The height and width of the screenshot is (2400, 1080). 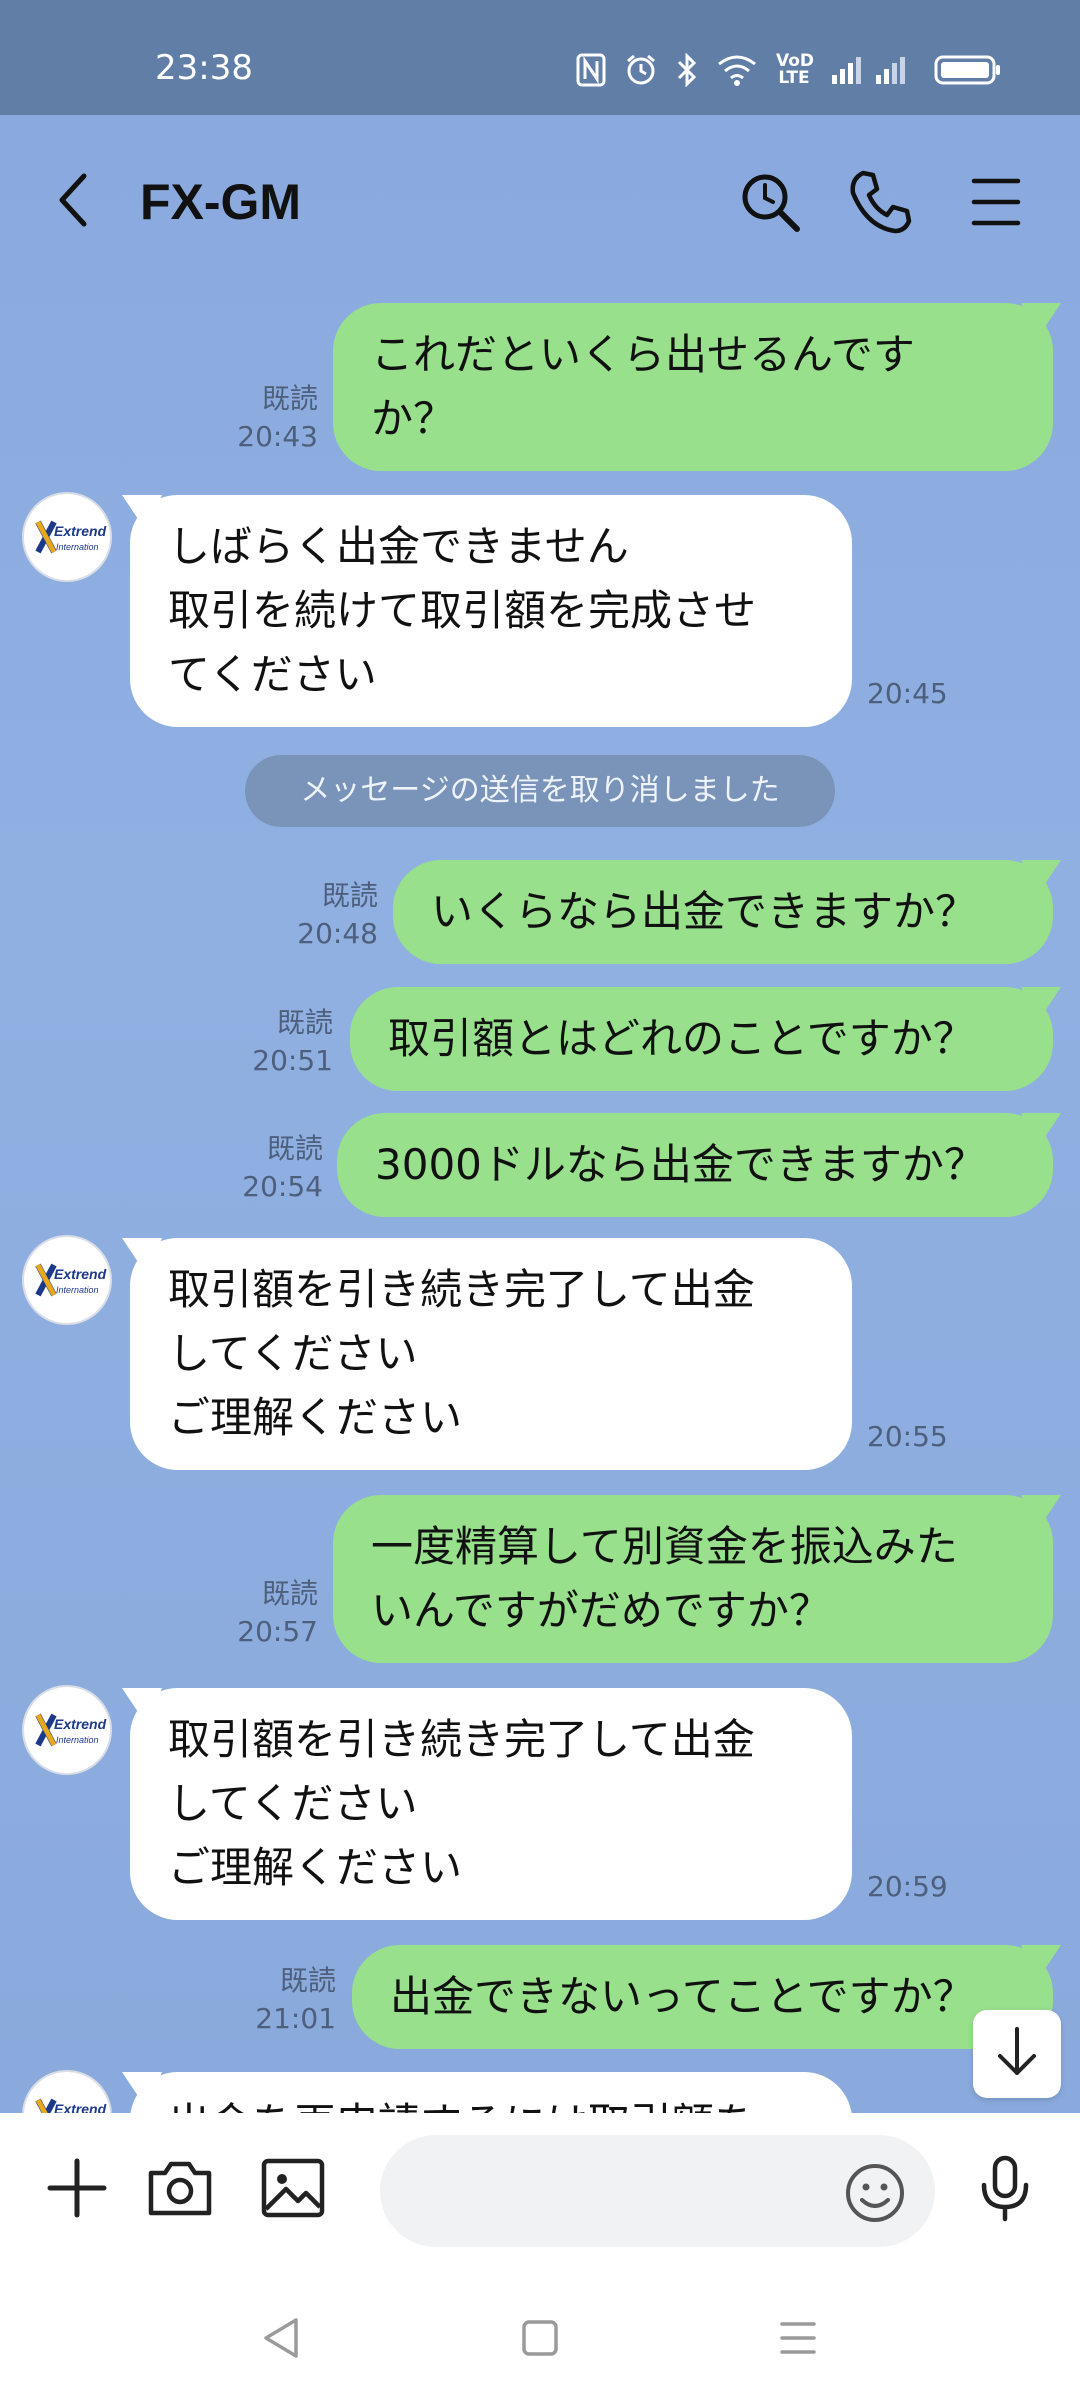 What do you see at coordinates (67, 2091) in the screenshot?
I see `avatar: ExtrendInternation` at bounding box center [67, 2091].